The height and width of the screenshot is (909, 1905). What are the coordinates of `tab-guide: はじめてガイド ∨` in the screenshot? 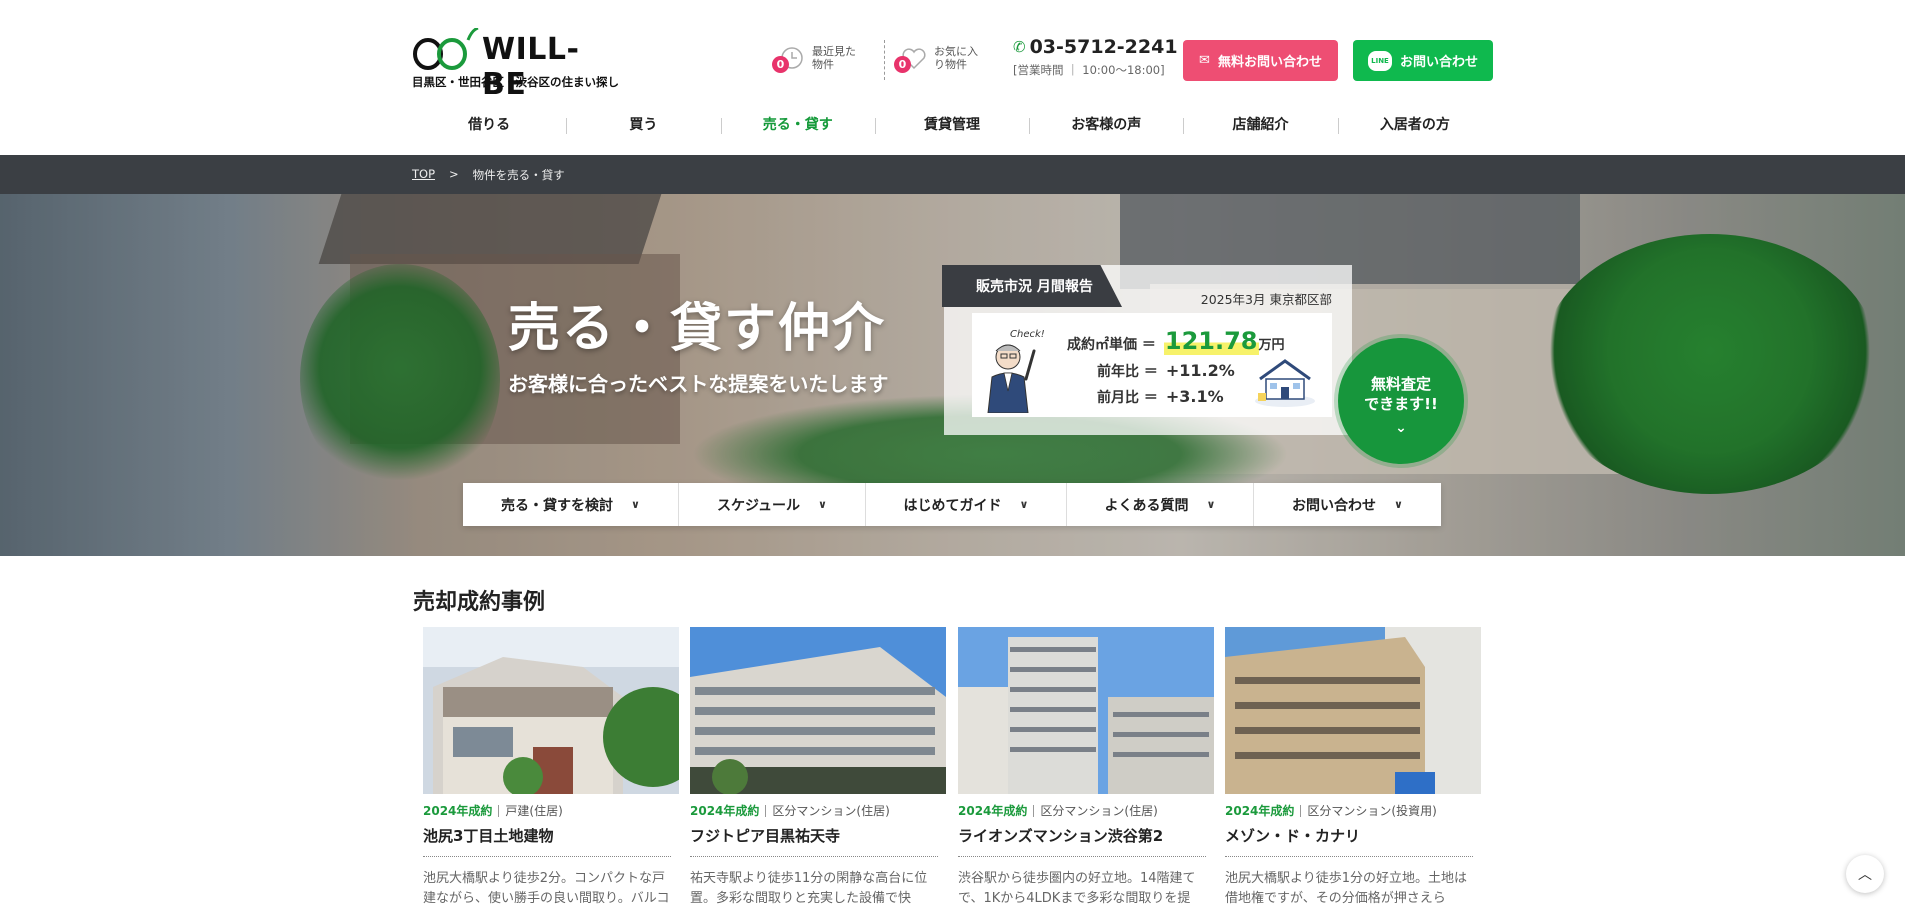 It's located at (966, 504).